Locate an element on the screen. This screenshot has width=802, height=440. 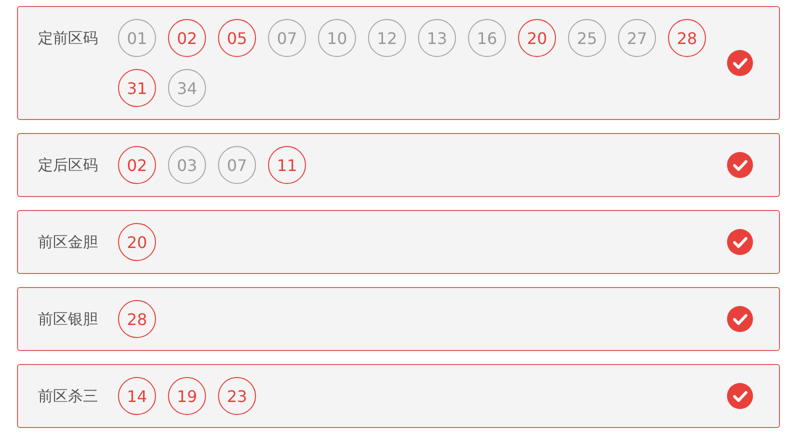
number-ball: 16 is located at coordinates (487, 38).